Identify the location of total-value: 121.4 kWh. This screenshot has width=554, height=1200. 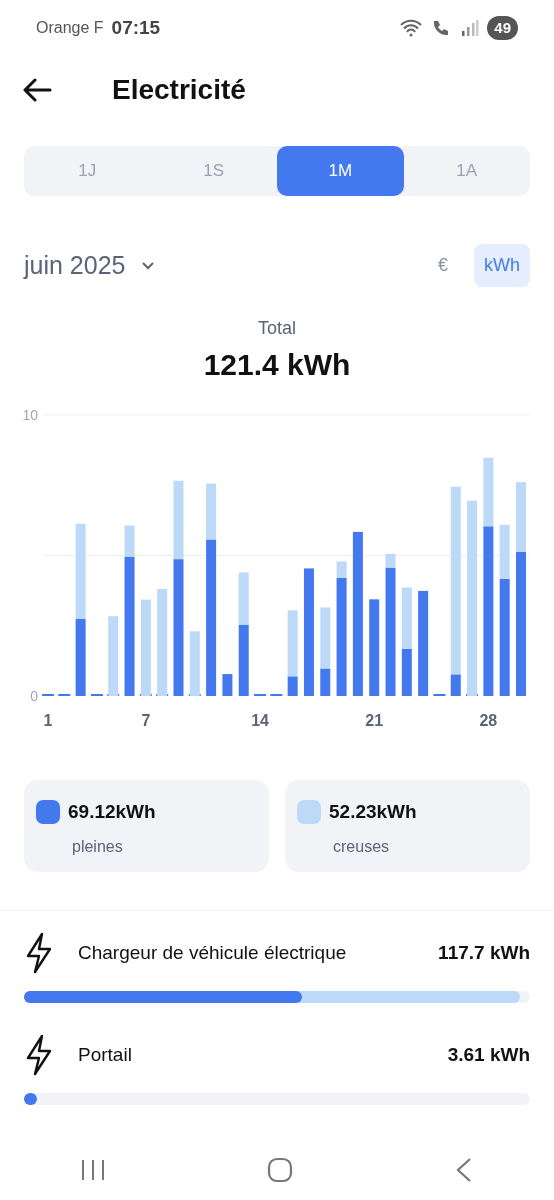
(277, 365).